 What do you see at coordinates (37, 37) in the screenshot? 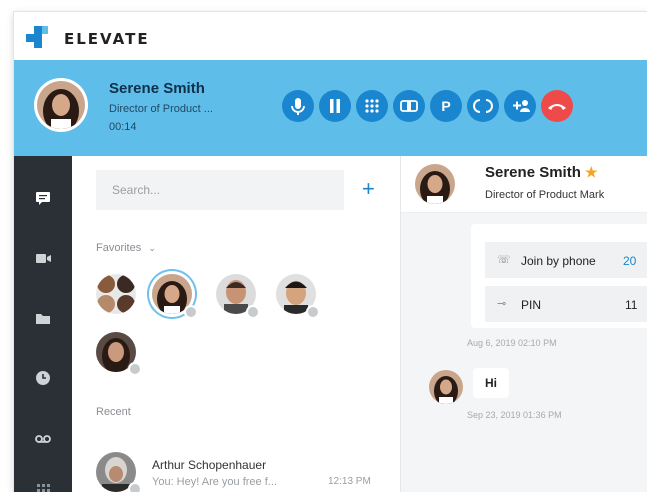
I see `elevate-logo` at bounding box center [37, 37].